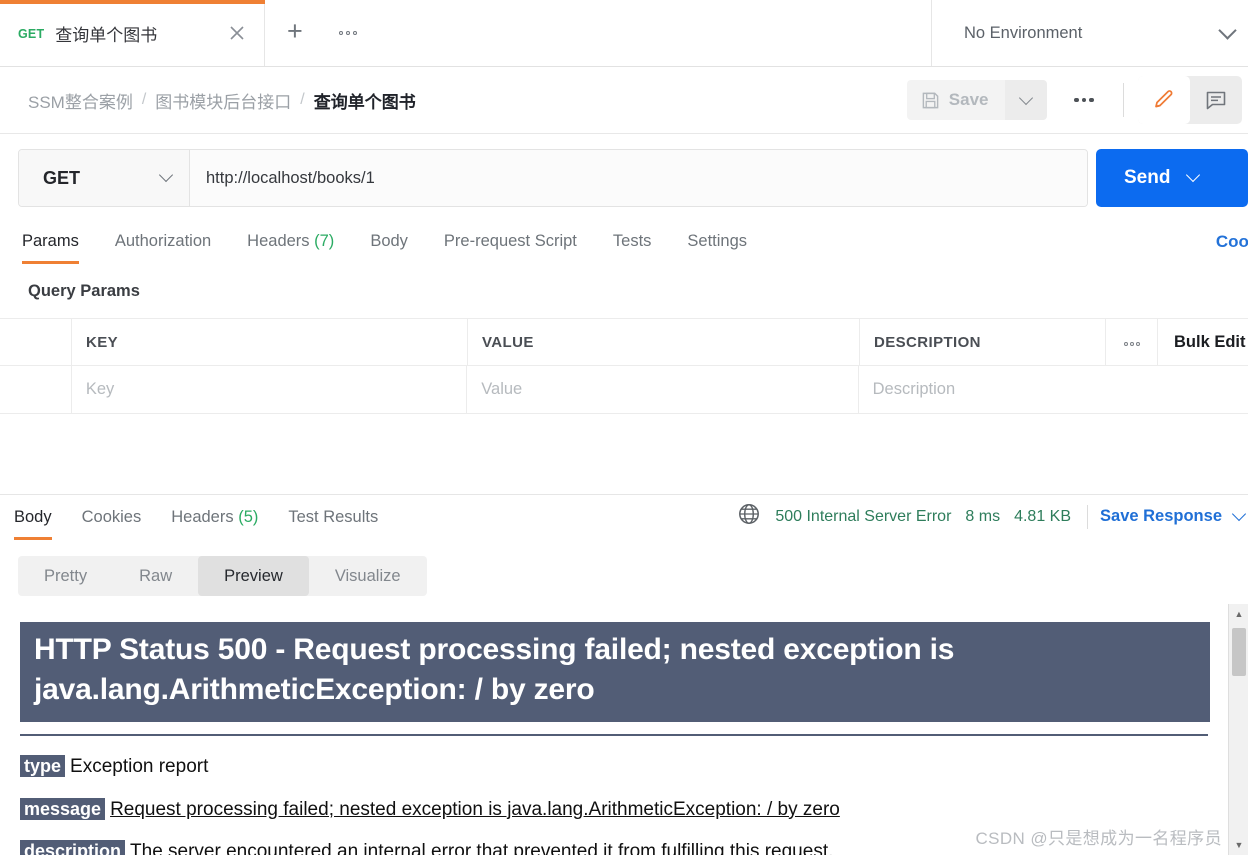 This screenshot has width=1248, height=855. What do you see at coordinates (502, 389) in the screenshot?
I see `param-value-placeholder: Value` at bounding box center [502, 389].